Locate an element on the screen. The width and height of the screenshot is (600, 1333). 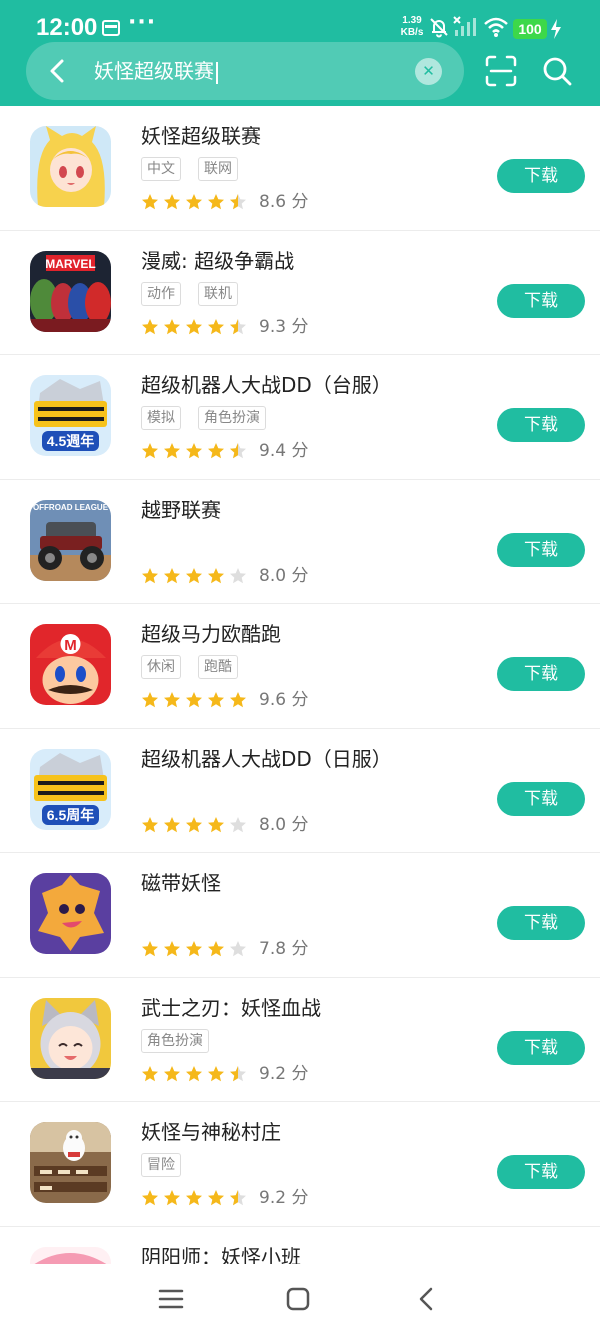
app-list-item: 4.5週年 超级机器人大战DD（台服） 模拟 角色扮演 9.4 分 下载 is located at coordinates (300, 417).